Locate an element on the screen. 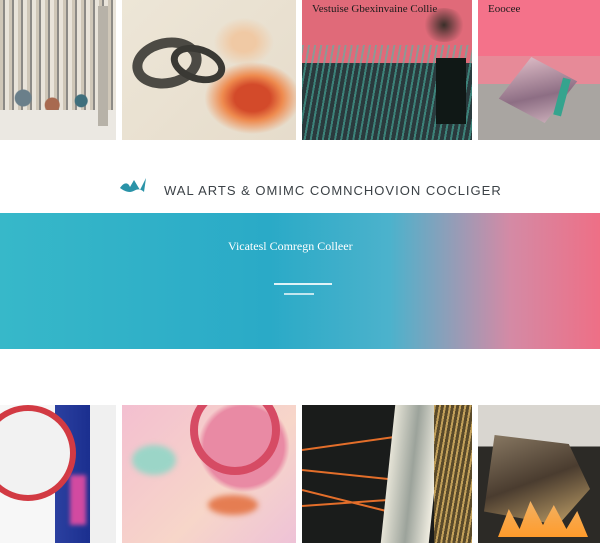 This screenshot has width=600, height=543. brand-title: WAL ARTS & OMIMC COMNCHOVION COCLIGER is located at coordinates (333, 190).